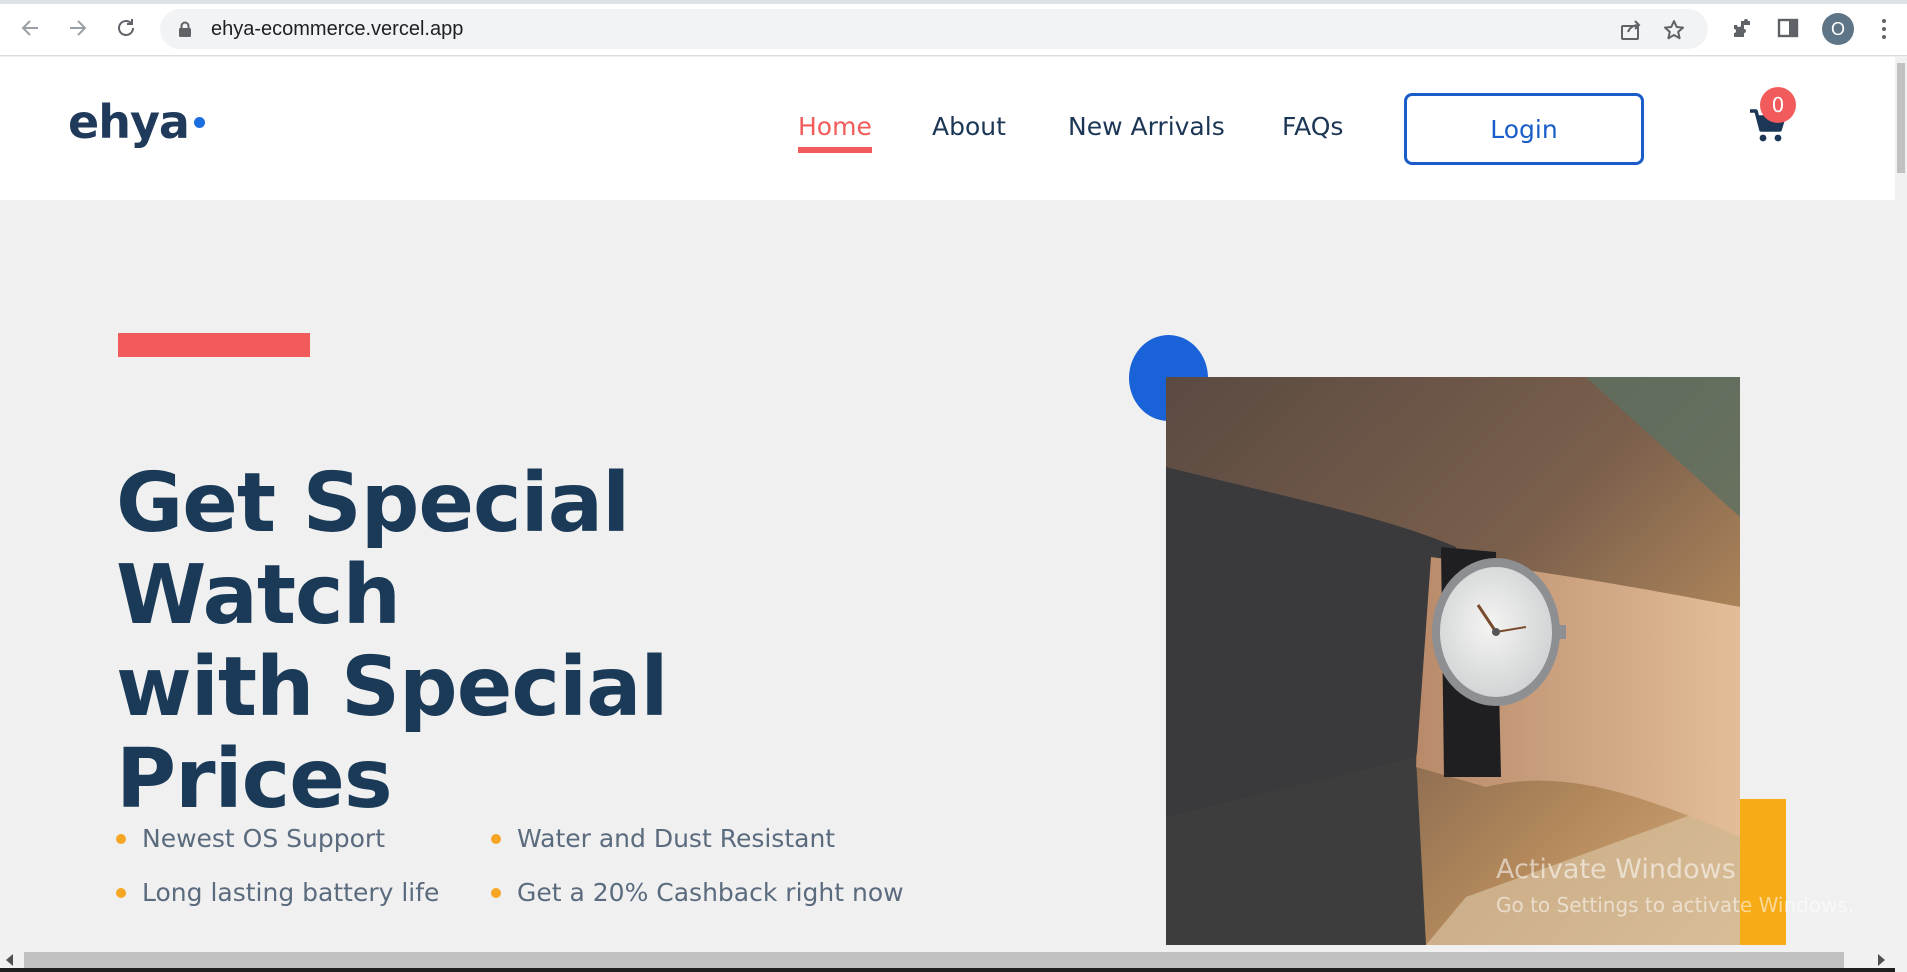  Describe the element at coordinates (710, 892) in the screenshot. I see `feature-label: Get a 20% Cashback right now` at that location.